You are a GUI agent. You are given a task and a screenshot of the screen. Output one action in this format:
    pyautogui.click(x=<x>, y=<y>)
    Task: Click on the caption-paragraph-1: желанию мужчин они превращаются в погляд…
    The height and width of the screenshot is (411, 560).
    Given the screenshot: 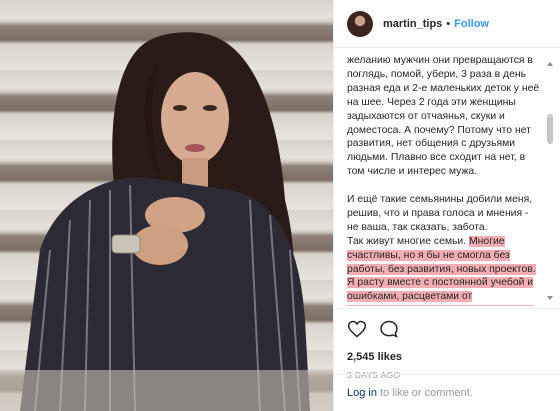 What is the action you would take?
    pyautogui.click(x=443, y=116)
    